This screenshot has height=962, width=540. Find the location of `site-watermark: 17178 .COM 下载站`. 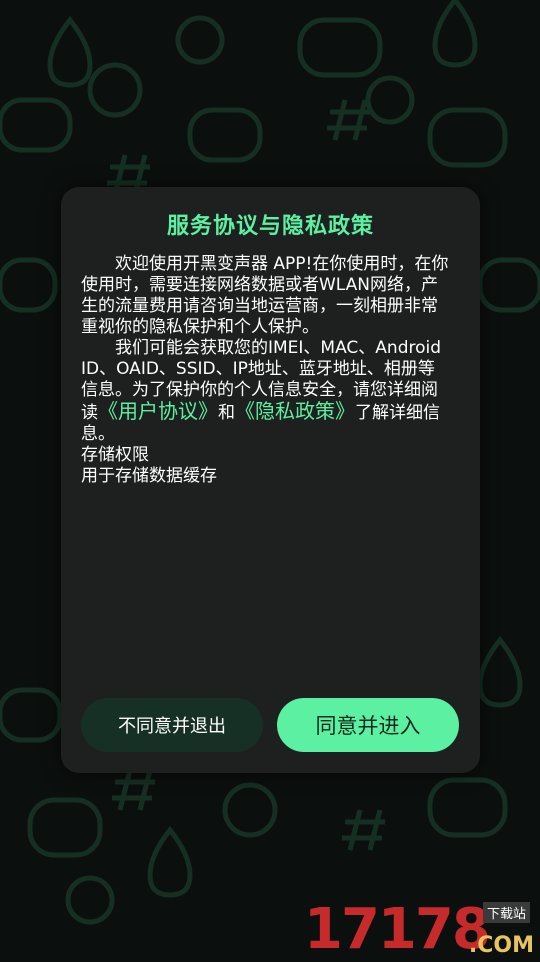

site-watermark: 17178 .COM 下载站 is located at coordinates (419, 930).